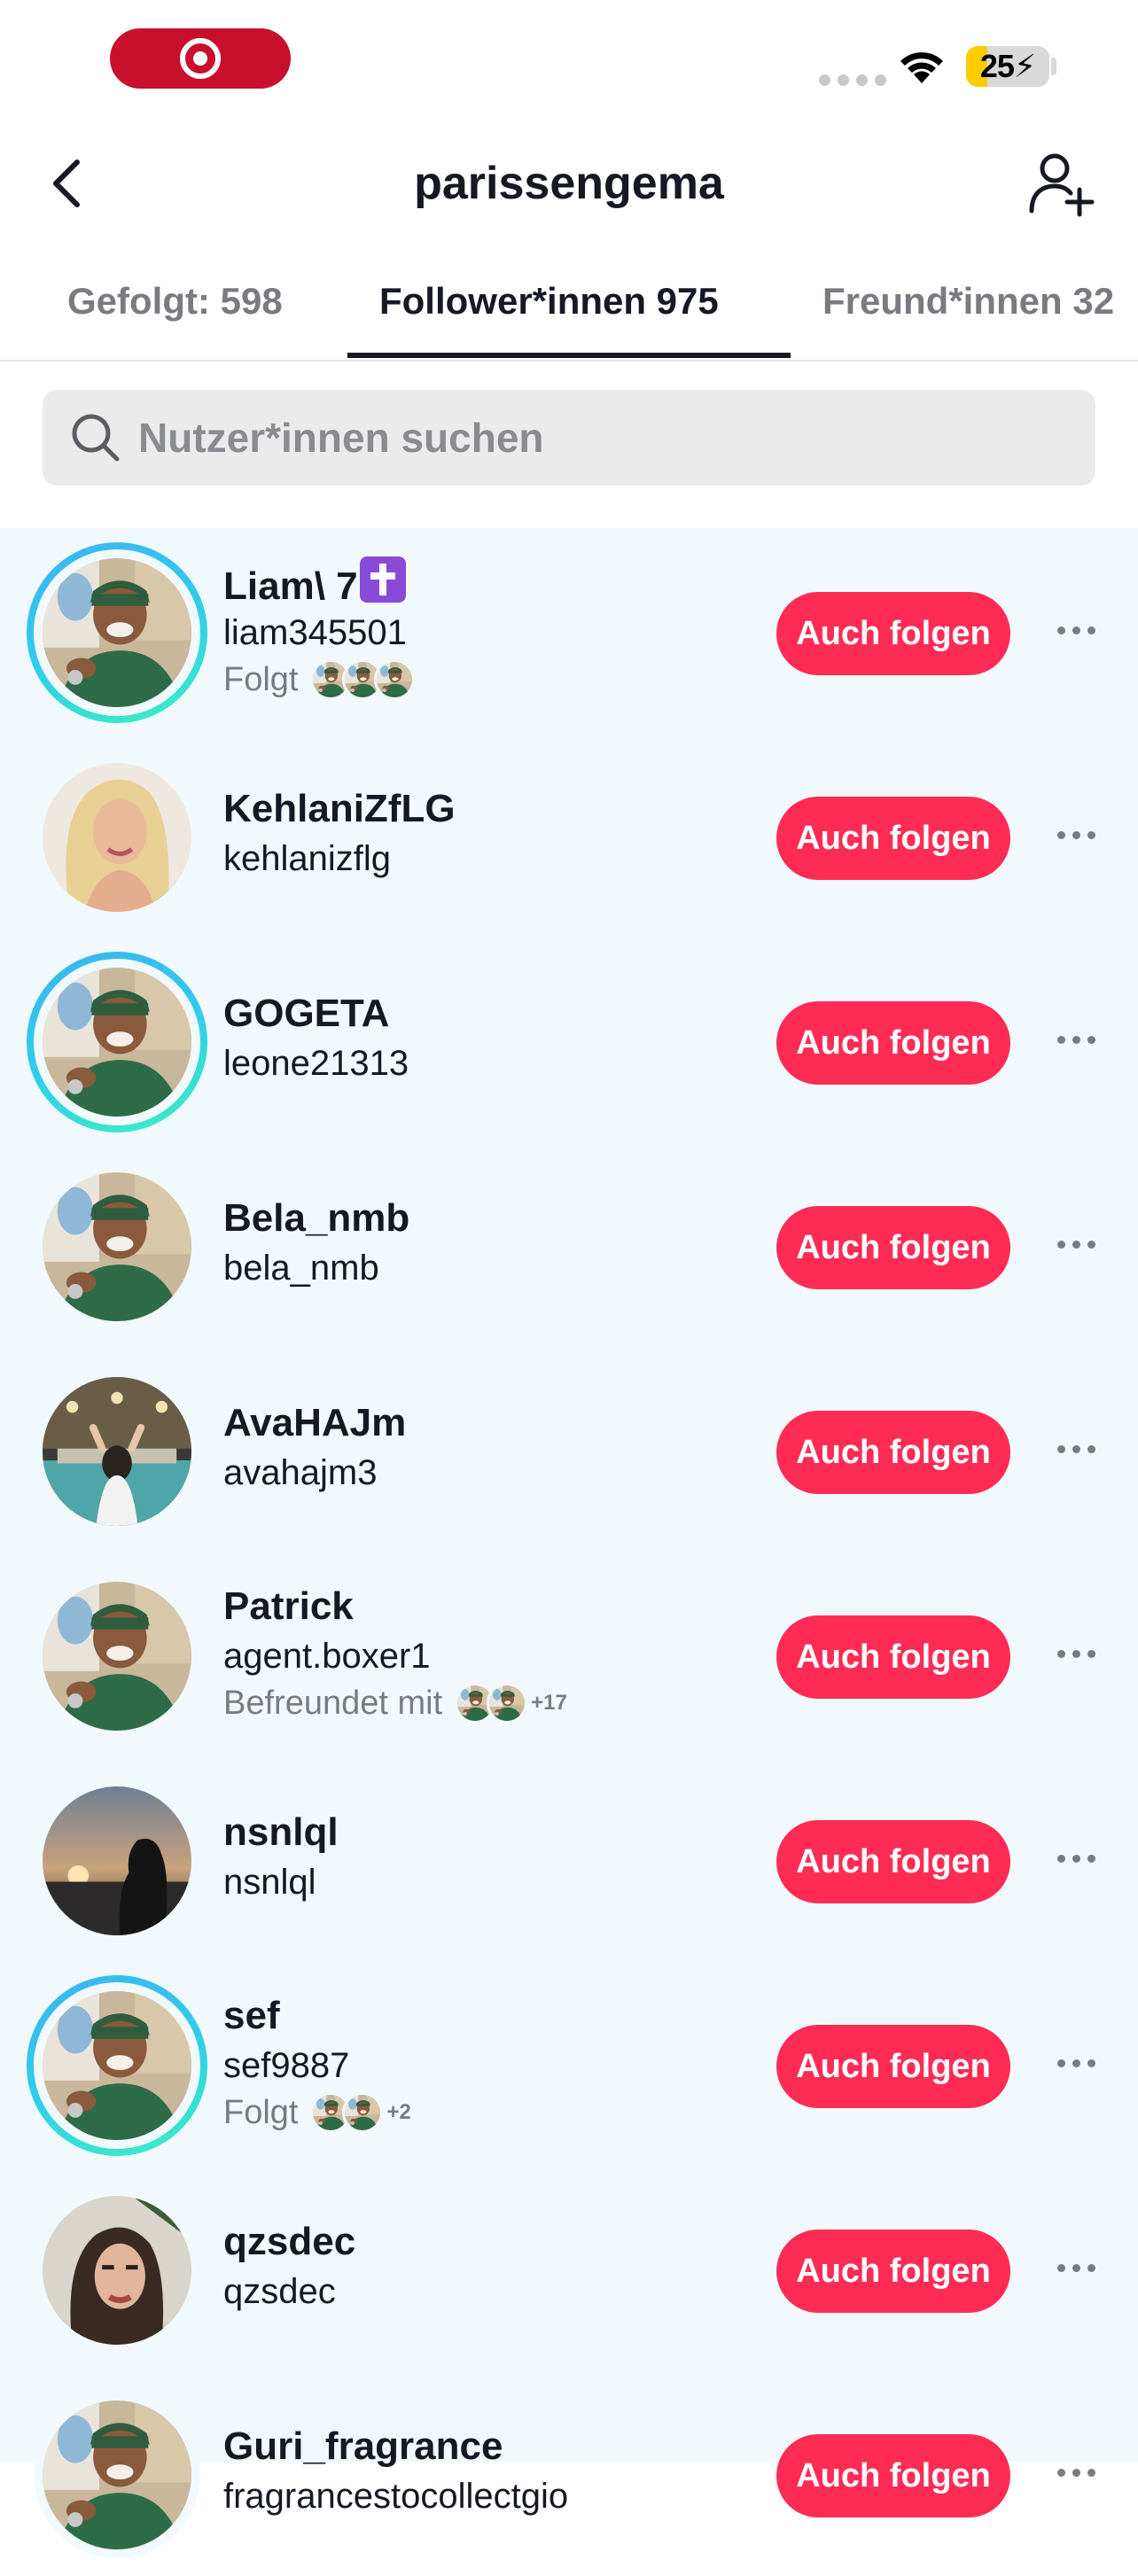 This screenshot has width=1138, height=2576. What do you see at coordinates (569, 1452) in the screenshot?
I see `follower-row: AvaHAJm avahajm3 Auch folgen` at bounding box center [569, 1452].